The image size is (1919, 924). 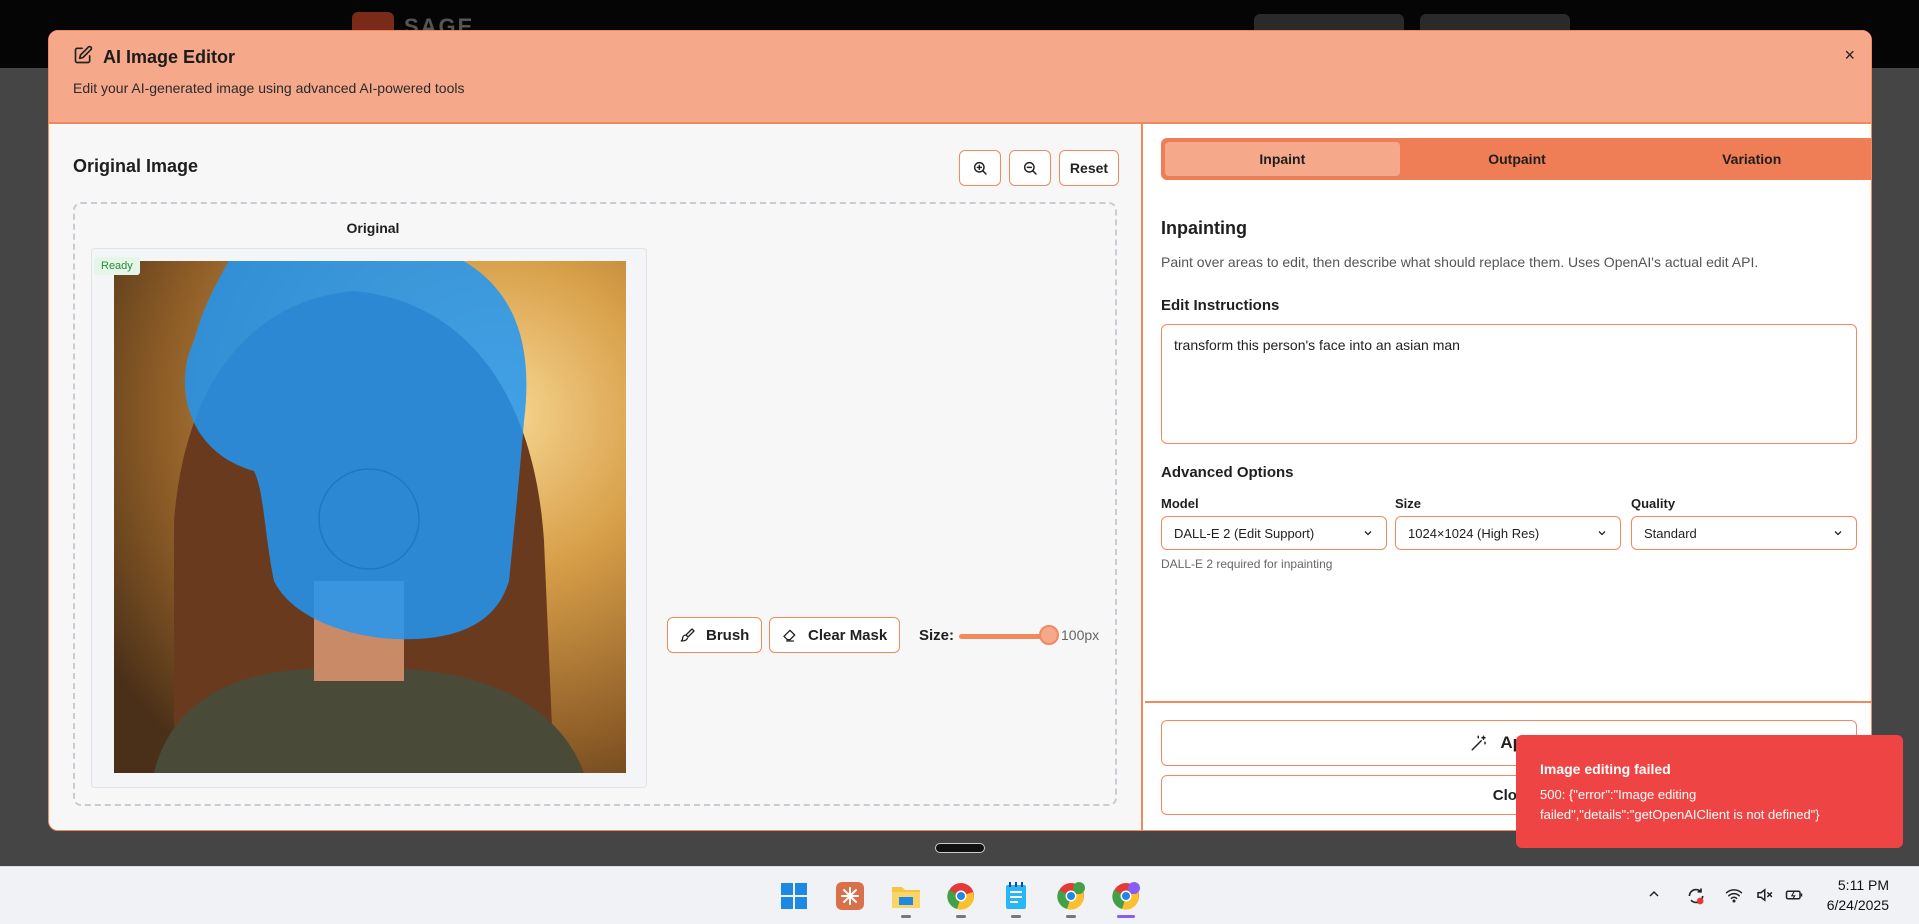 I want to click on modal-title-row: AI Image Editor, so click(x=960, y=57).